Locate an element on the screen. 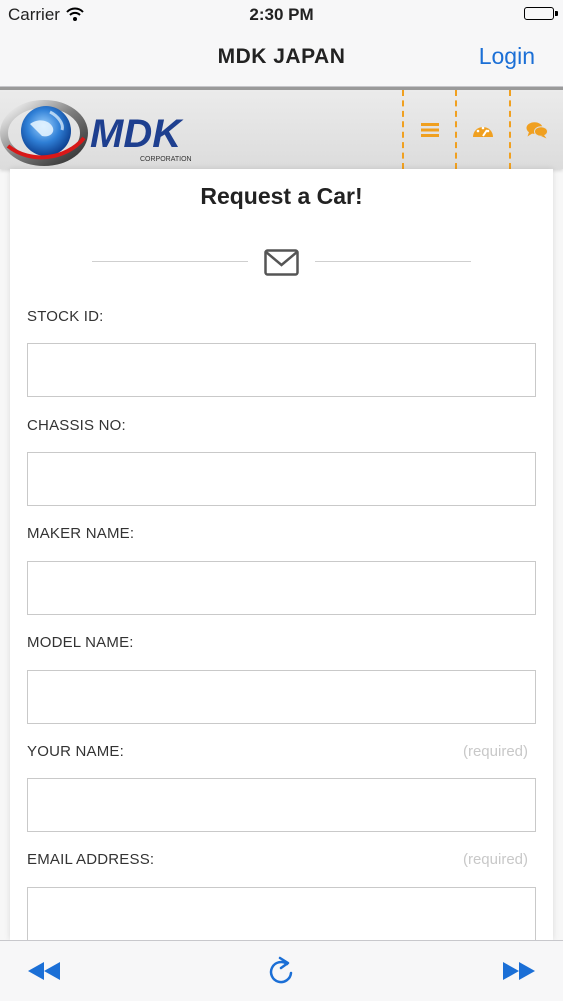  dashboard-button is located at coordinates (481, 129).